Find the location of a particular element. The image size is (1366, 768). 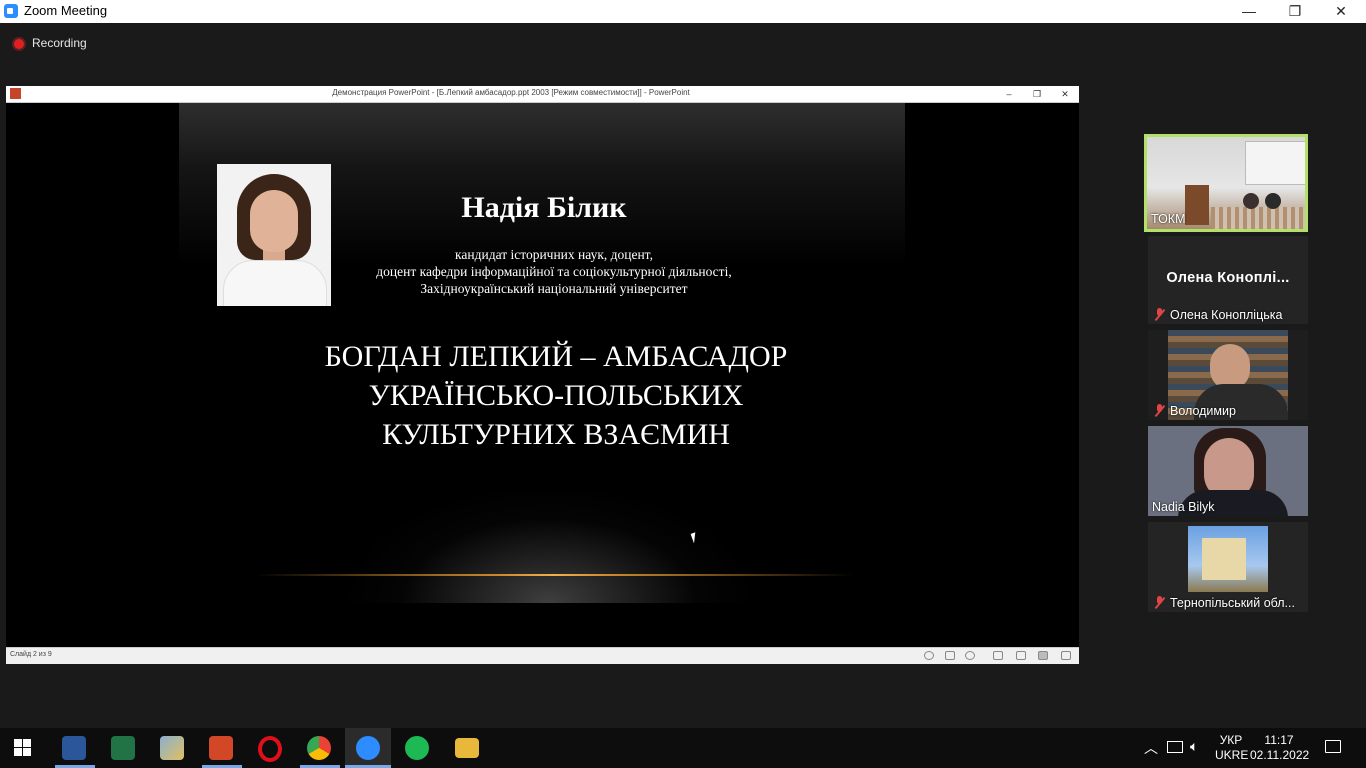

keyboard-layout: UKRE is located at coordinates (1232, 755).